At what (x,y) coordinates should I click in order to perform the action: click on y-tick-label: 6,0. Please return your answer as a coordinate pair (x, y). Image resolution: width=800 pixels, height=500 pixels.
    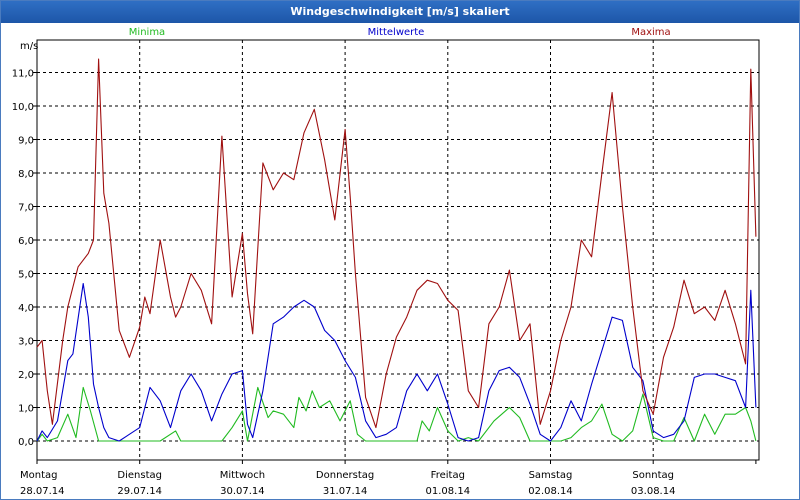
    Looking at the image, I should click on (26, 241).